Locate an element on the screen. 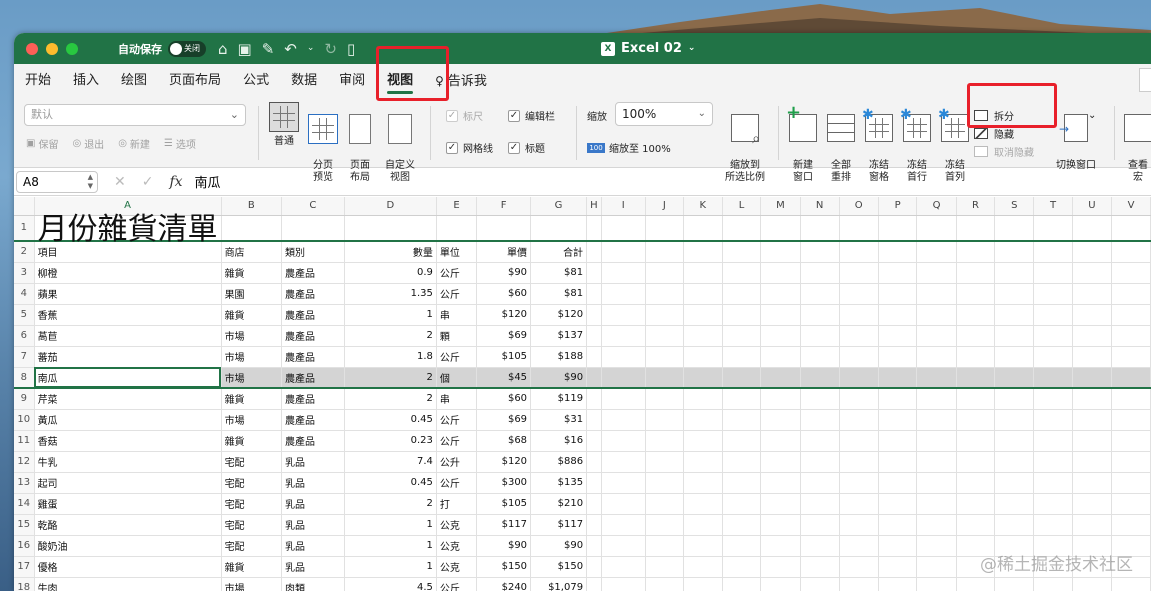  column-header: H is located at coordinates (594, 206).